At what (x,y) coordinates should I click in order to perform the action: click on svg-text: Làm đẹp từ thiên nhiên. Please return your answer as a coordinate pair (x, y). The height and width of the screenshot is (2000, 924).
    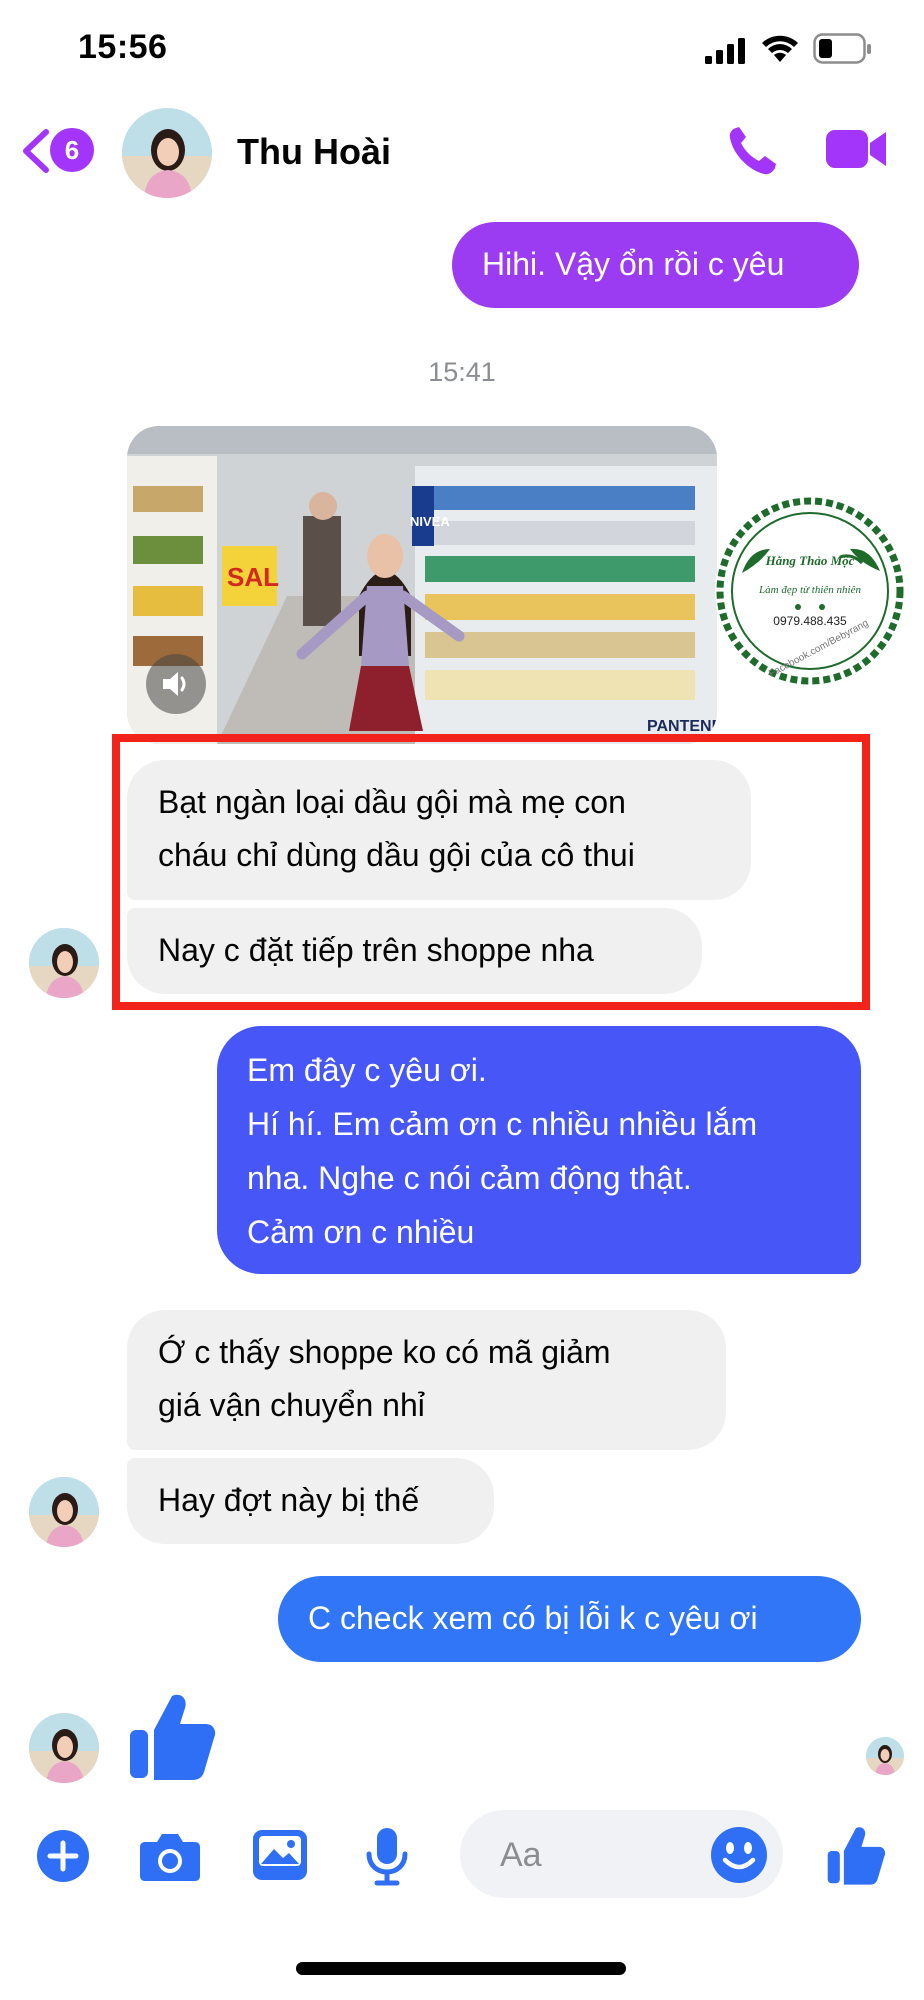
    Looking at the image, I should click on (809, 590).